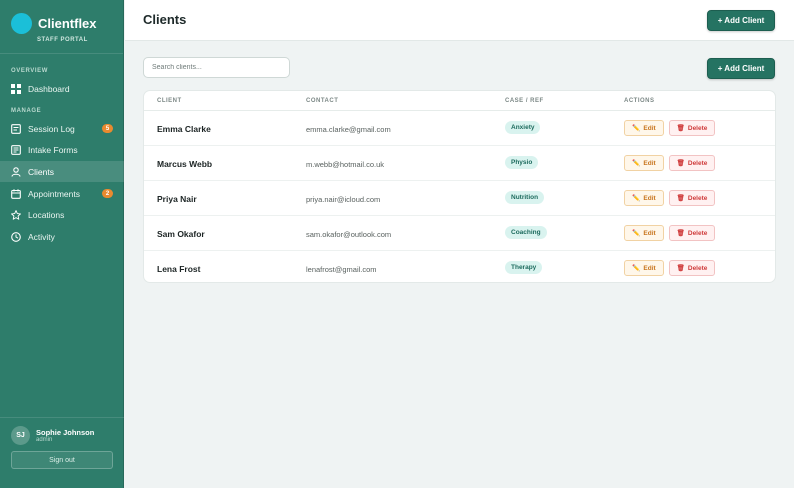 The height and width of the screenshot is (488, 794). What do you see at coordinates (49, 88) in the screenshot?
I see `sidebar-item-label: Dashboard` at bounding box center [49, 88].